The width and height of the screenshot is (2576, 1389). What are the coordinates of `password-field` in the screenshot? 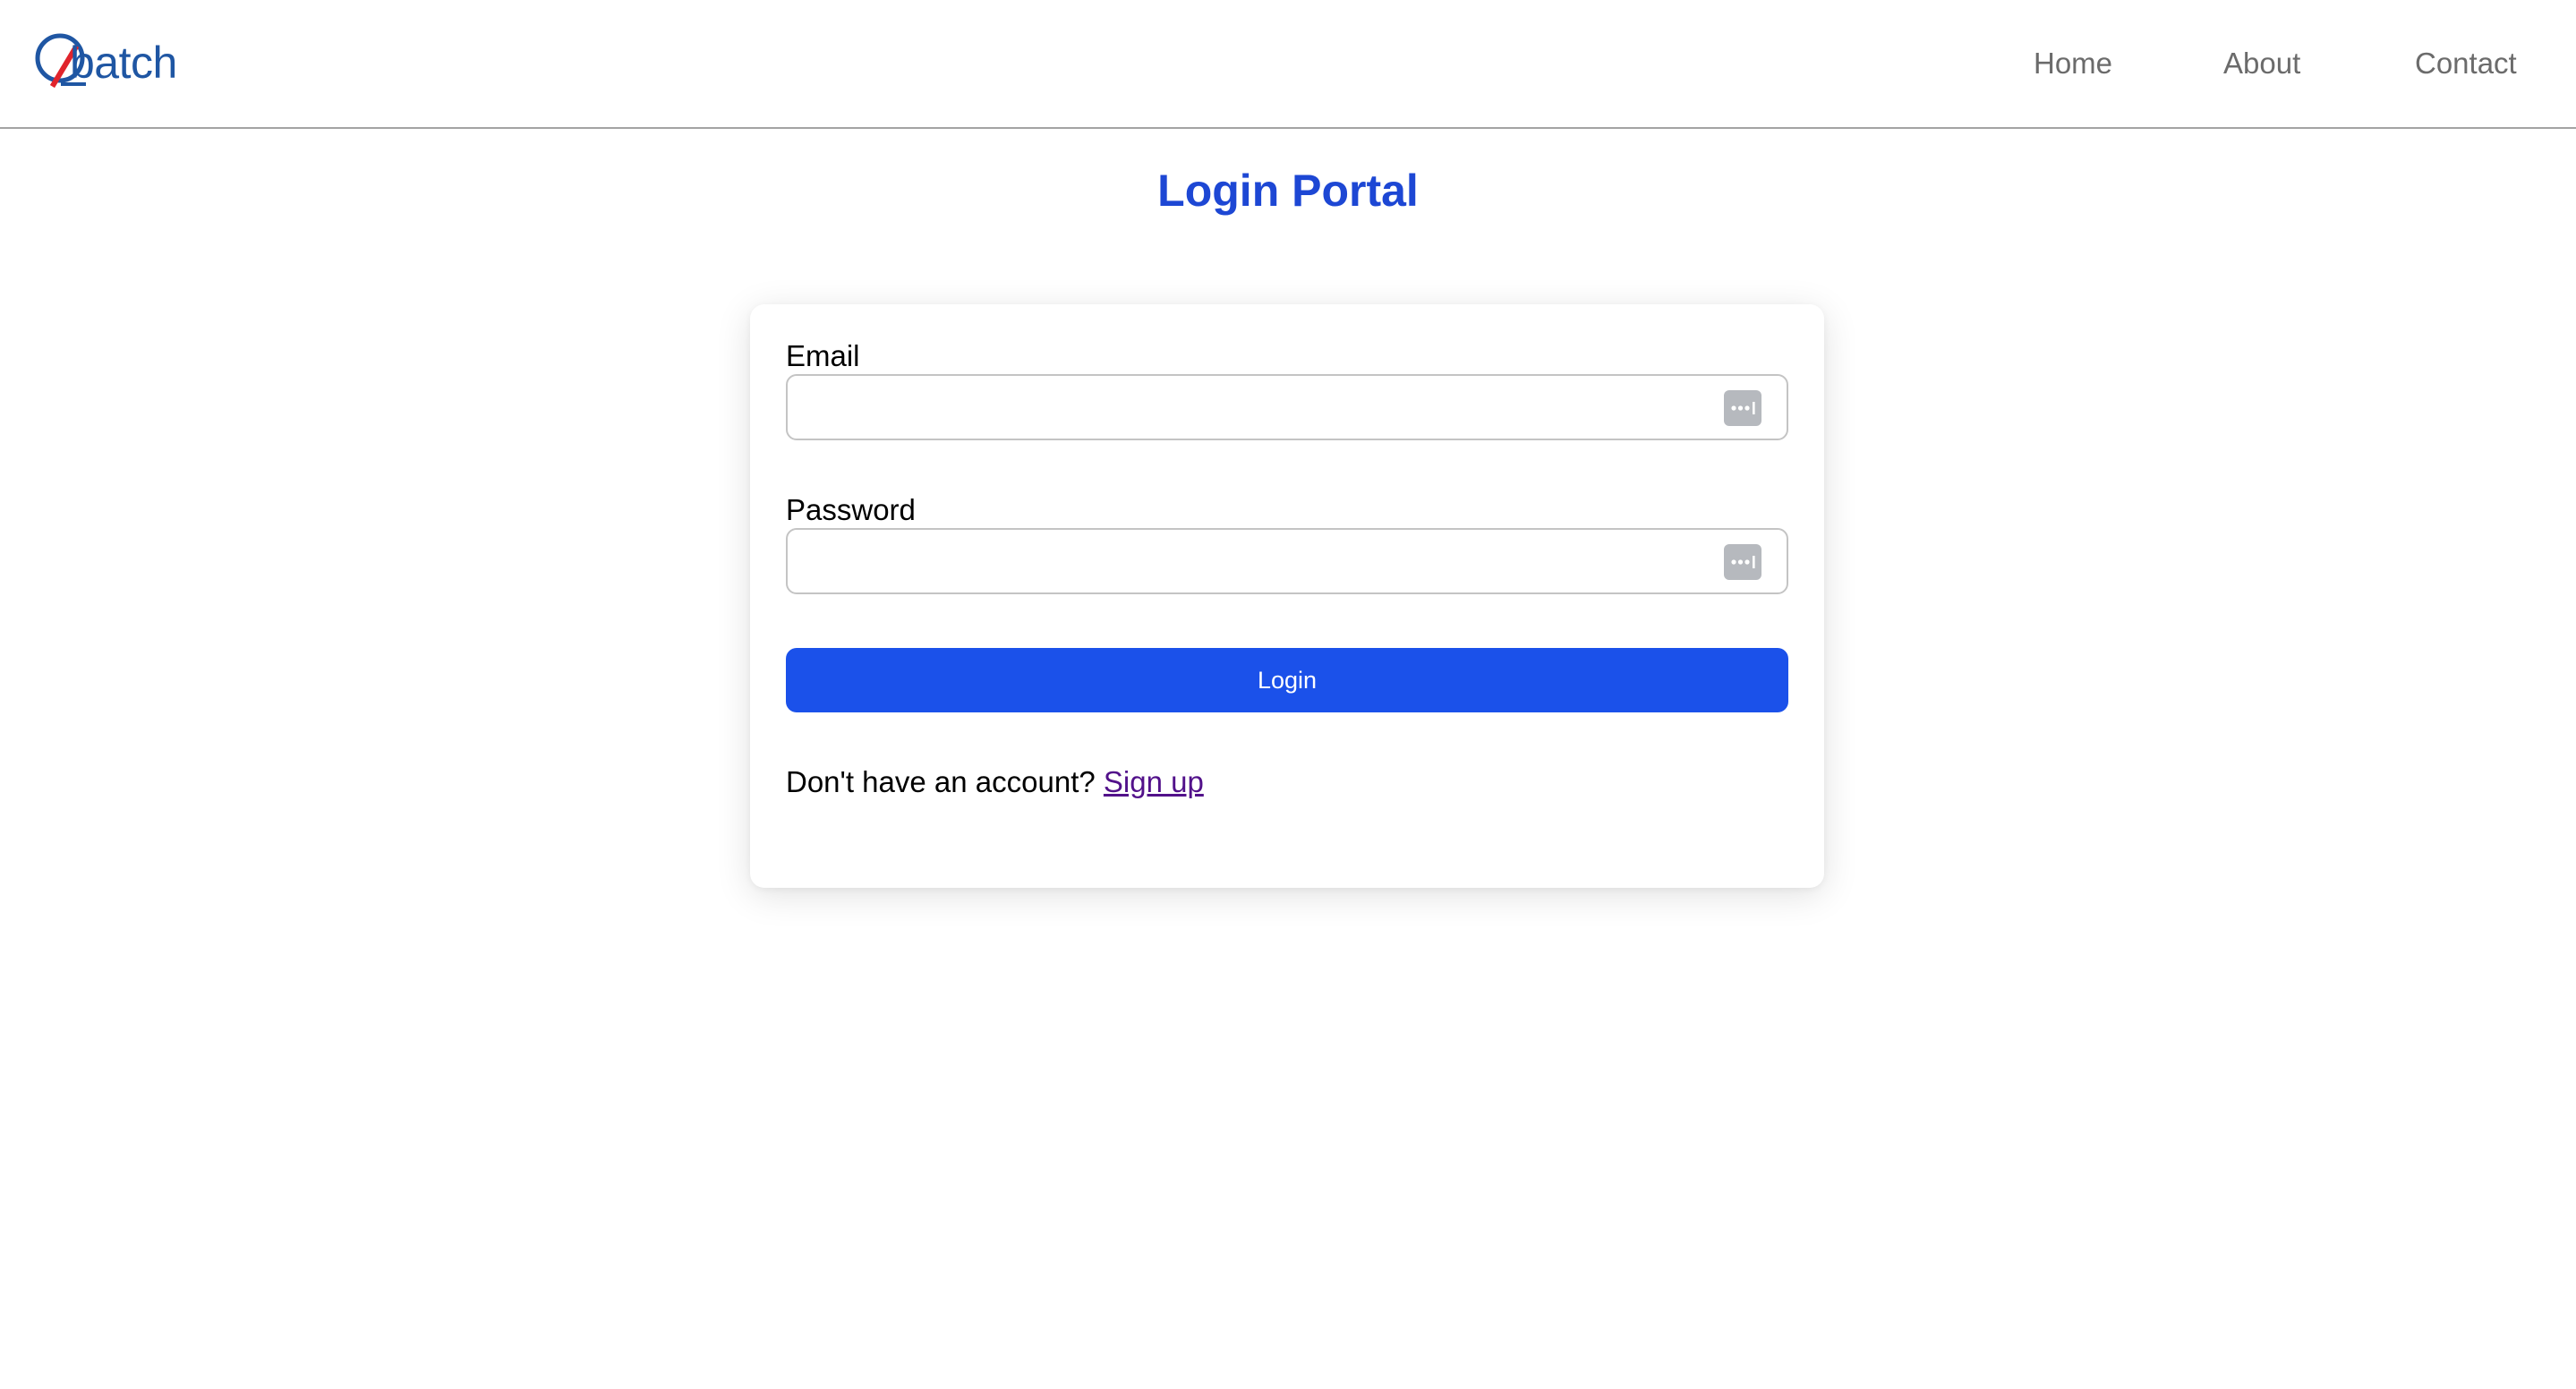 It's located at (1287, 561).